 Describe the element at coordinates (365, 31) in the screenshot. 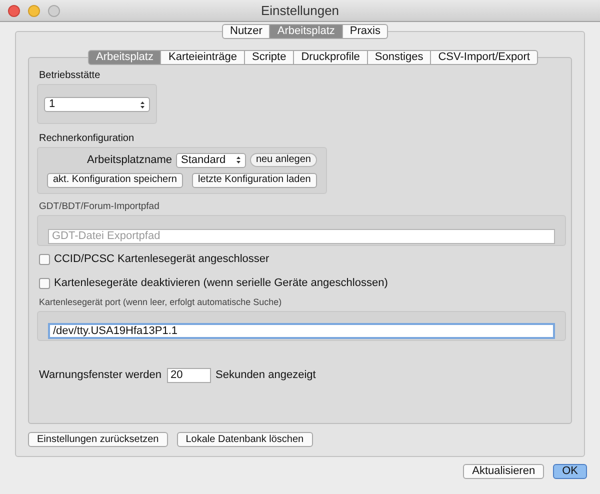

I see `tab: Praxis` at that location.